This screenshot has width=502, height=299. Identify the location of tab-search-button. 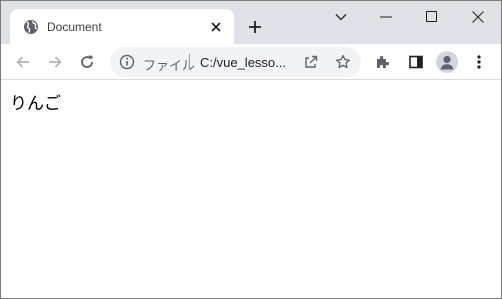
(341, 16).